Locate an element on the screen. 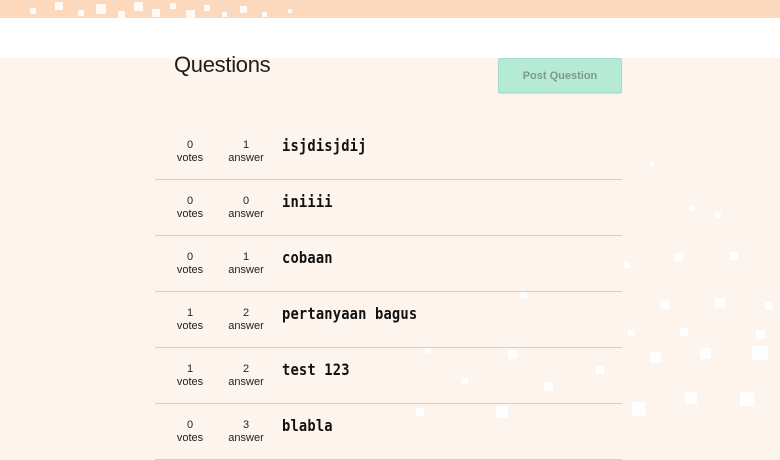  top-white-bar is located at coordinates (390, 38).